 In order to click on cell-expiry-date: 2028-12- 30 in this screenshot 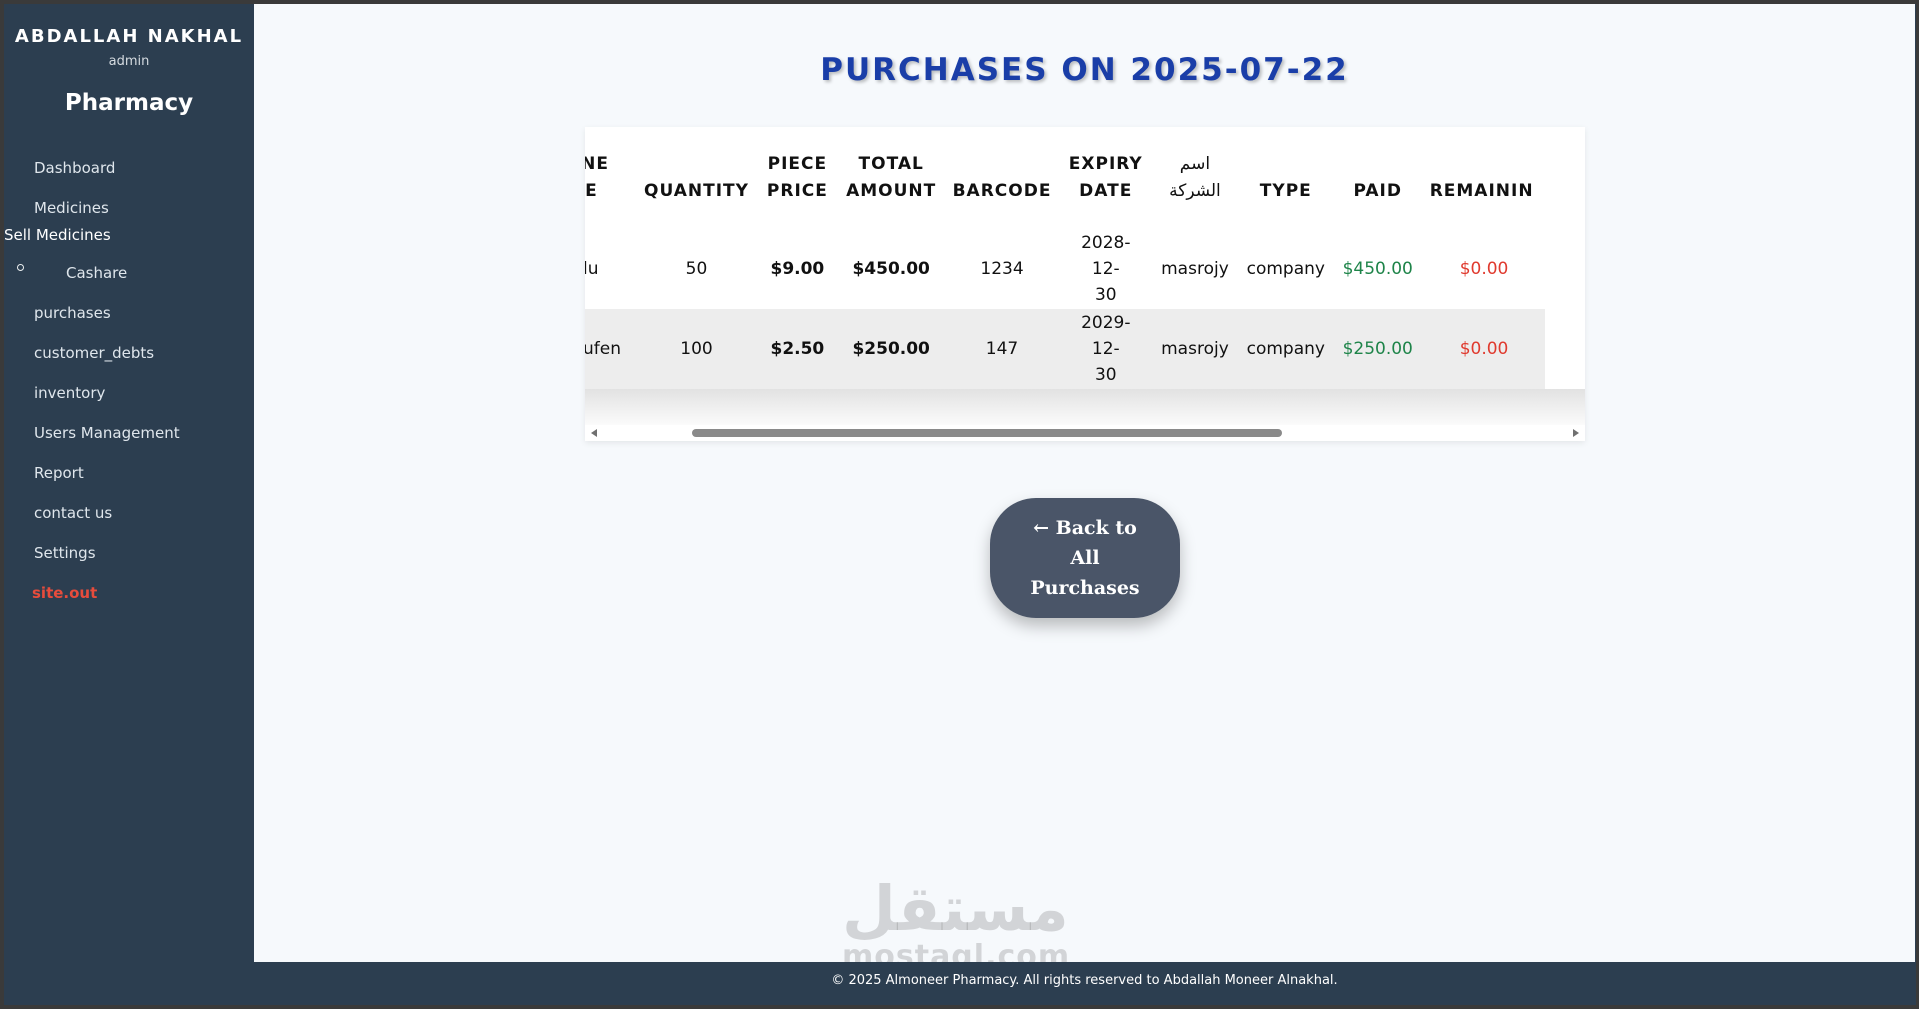, I will do `click(1106, 269)`.